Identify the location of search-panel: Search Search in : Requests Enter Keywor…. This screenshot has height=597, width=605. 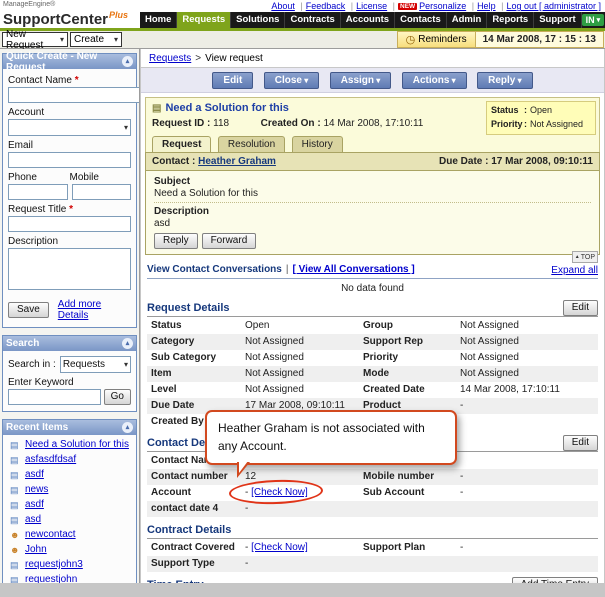
(69, 373).